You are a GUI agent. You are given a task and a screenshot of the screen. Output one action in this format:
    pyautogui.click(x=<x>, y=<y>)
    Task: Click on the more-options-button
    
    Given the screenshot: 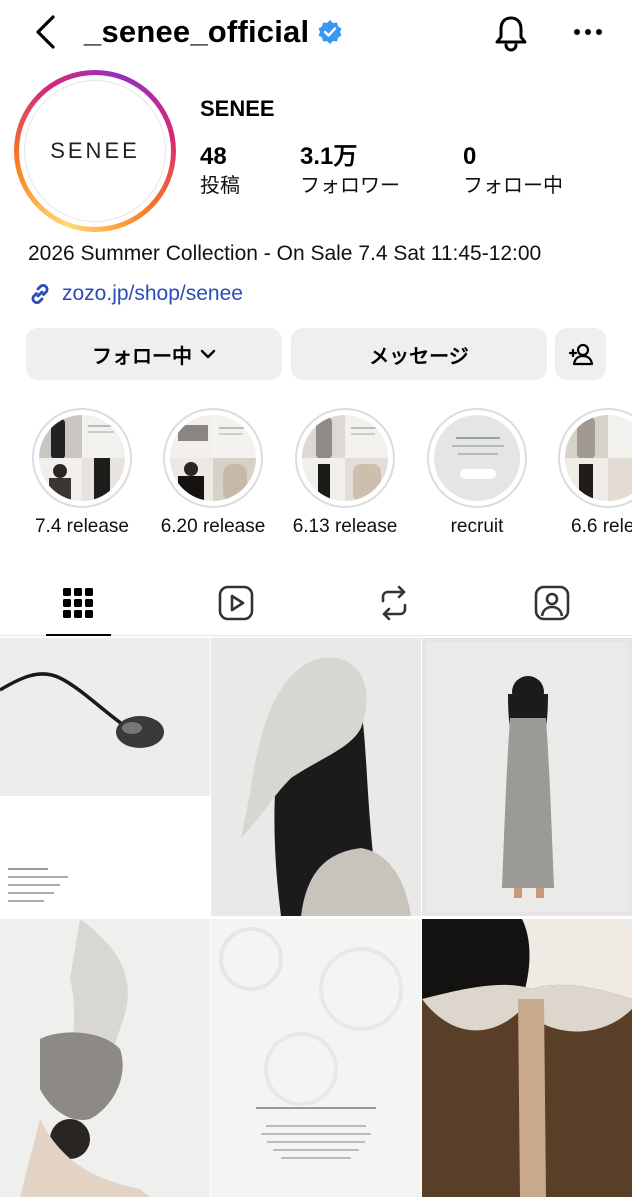 What is the action you would take?
    pyautogui.click(x=588, y=32)
    